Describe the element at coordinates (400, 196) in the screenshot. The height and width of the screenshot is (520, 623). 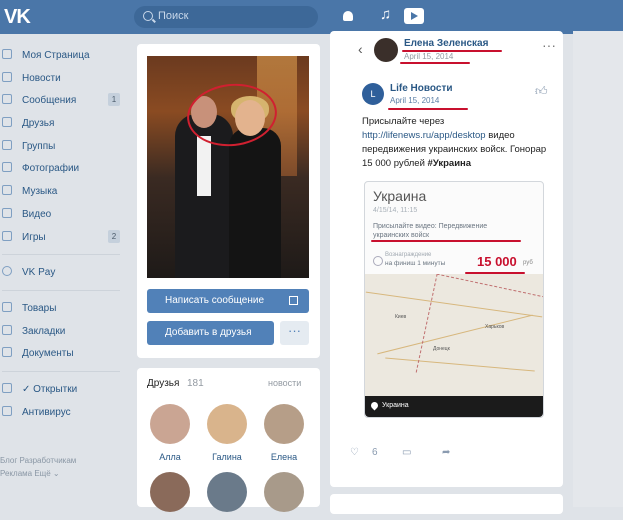
I see `snippet-title: Украина` at that location.